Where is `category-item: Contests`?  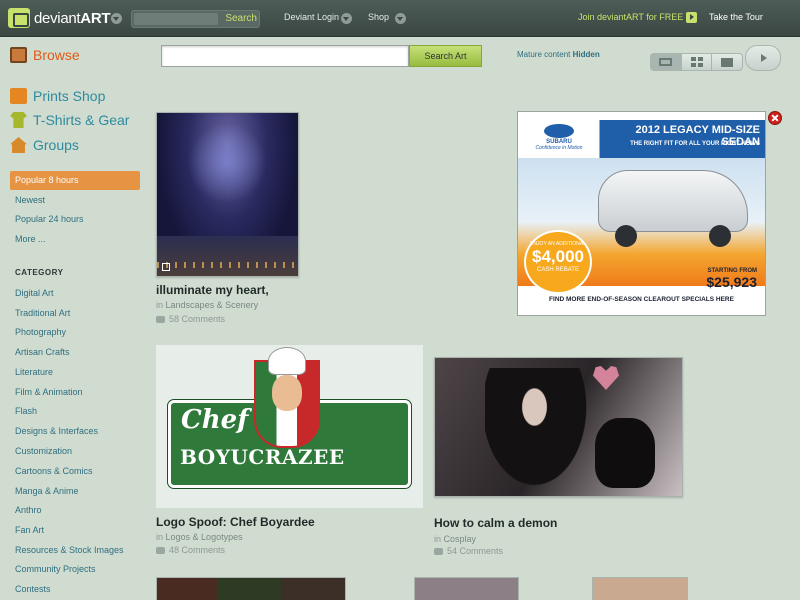
category-item: Contests is located at coordinates (33, 589).